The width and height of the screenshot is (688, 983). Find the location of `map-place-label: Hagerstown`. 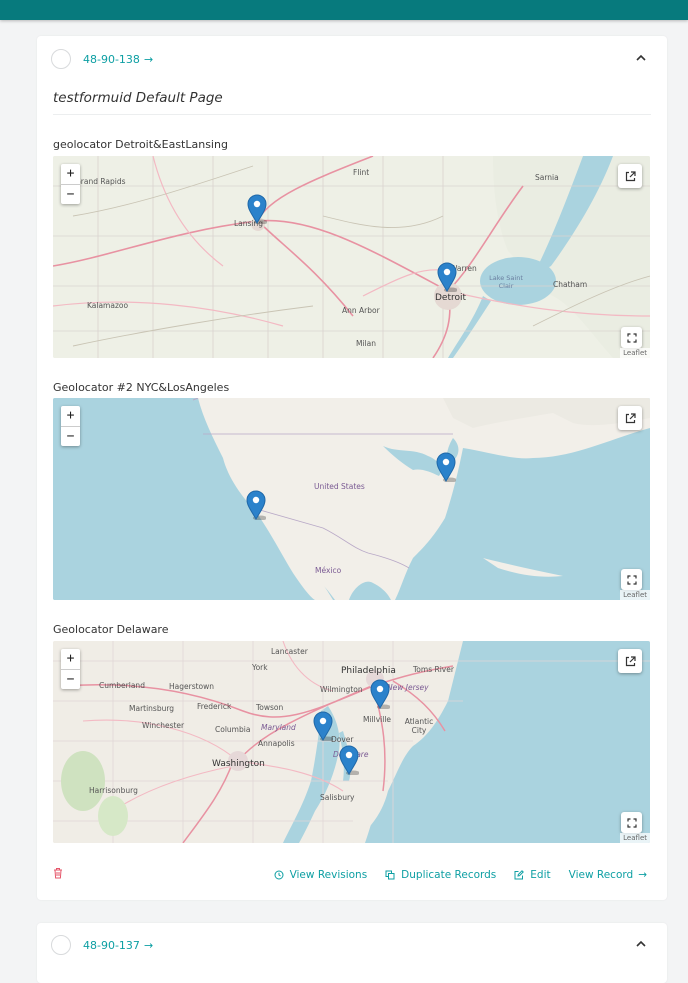

map-place-label: Hagerstown is located at coordinates (192, 686).